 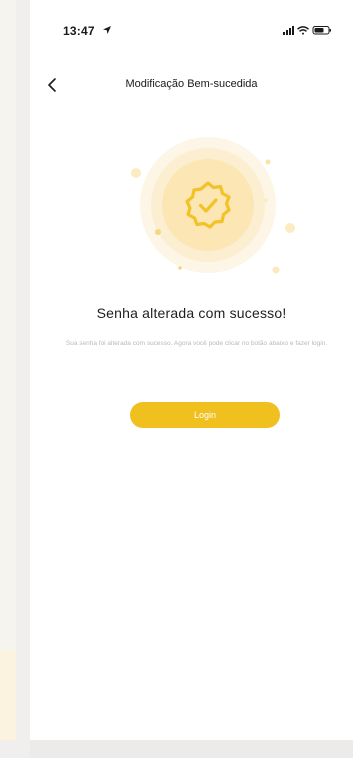 I want to click on location-arrow-icon, so click(x=107, y=30).